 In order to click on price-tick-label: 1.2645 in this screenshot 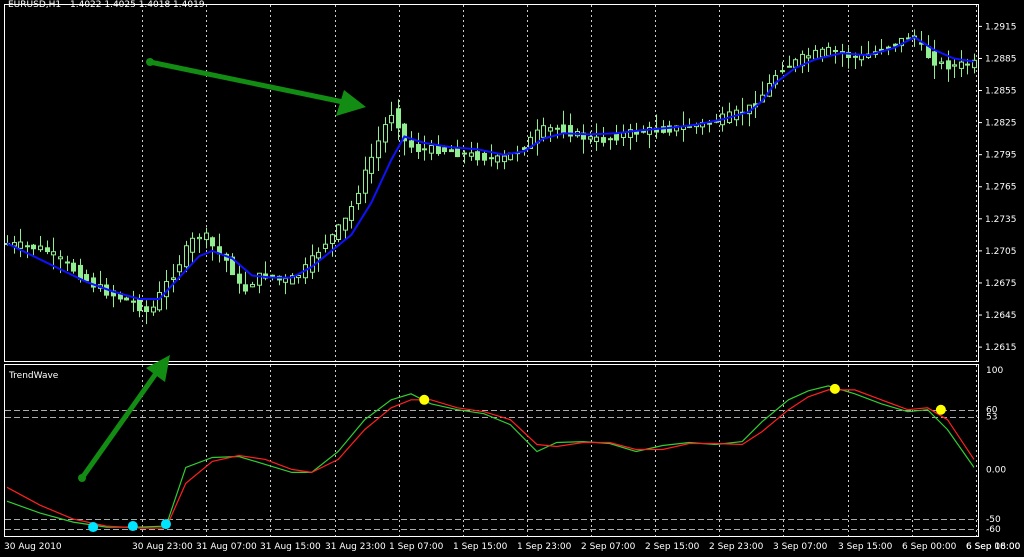, I will do `click(1001, 316)`.